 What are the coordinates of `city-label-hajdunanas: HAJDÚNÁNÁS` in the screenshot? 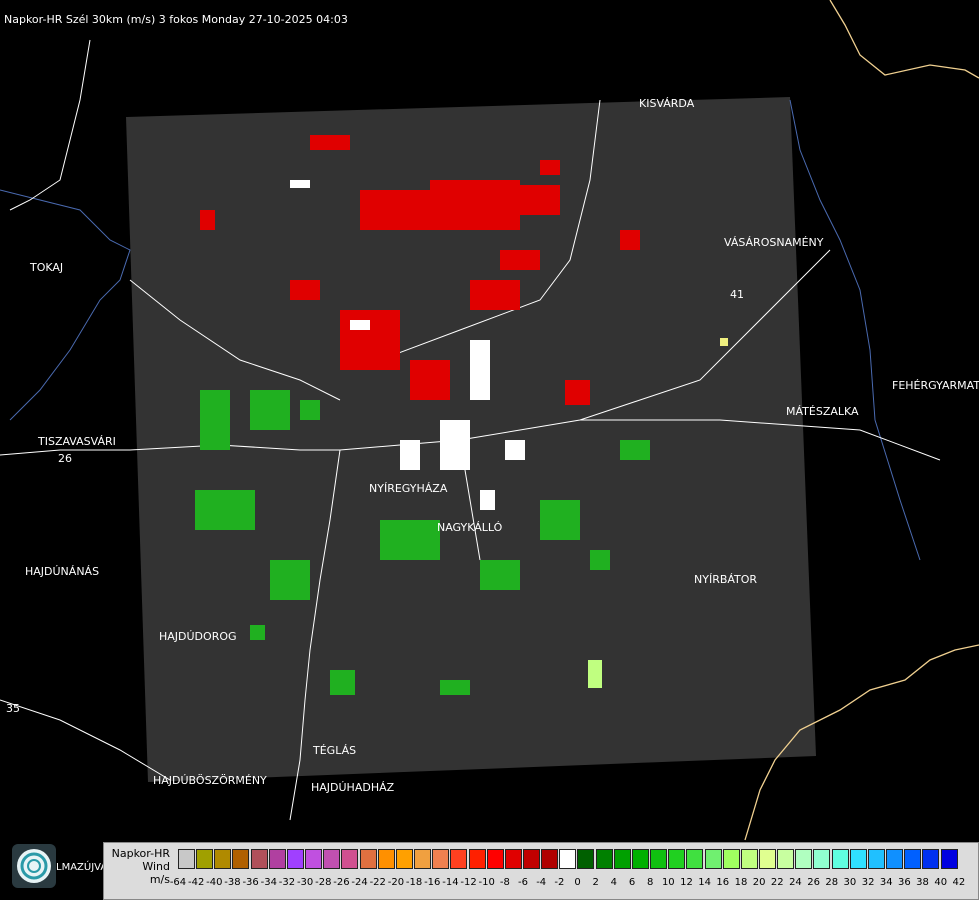 It's located at (62, 571).